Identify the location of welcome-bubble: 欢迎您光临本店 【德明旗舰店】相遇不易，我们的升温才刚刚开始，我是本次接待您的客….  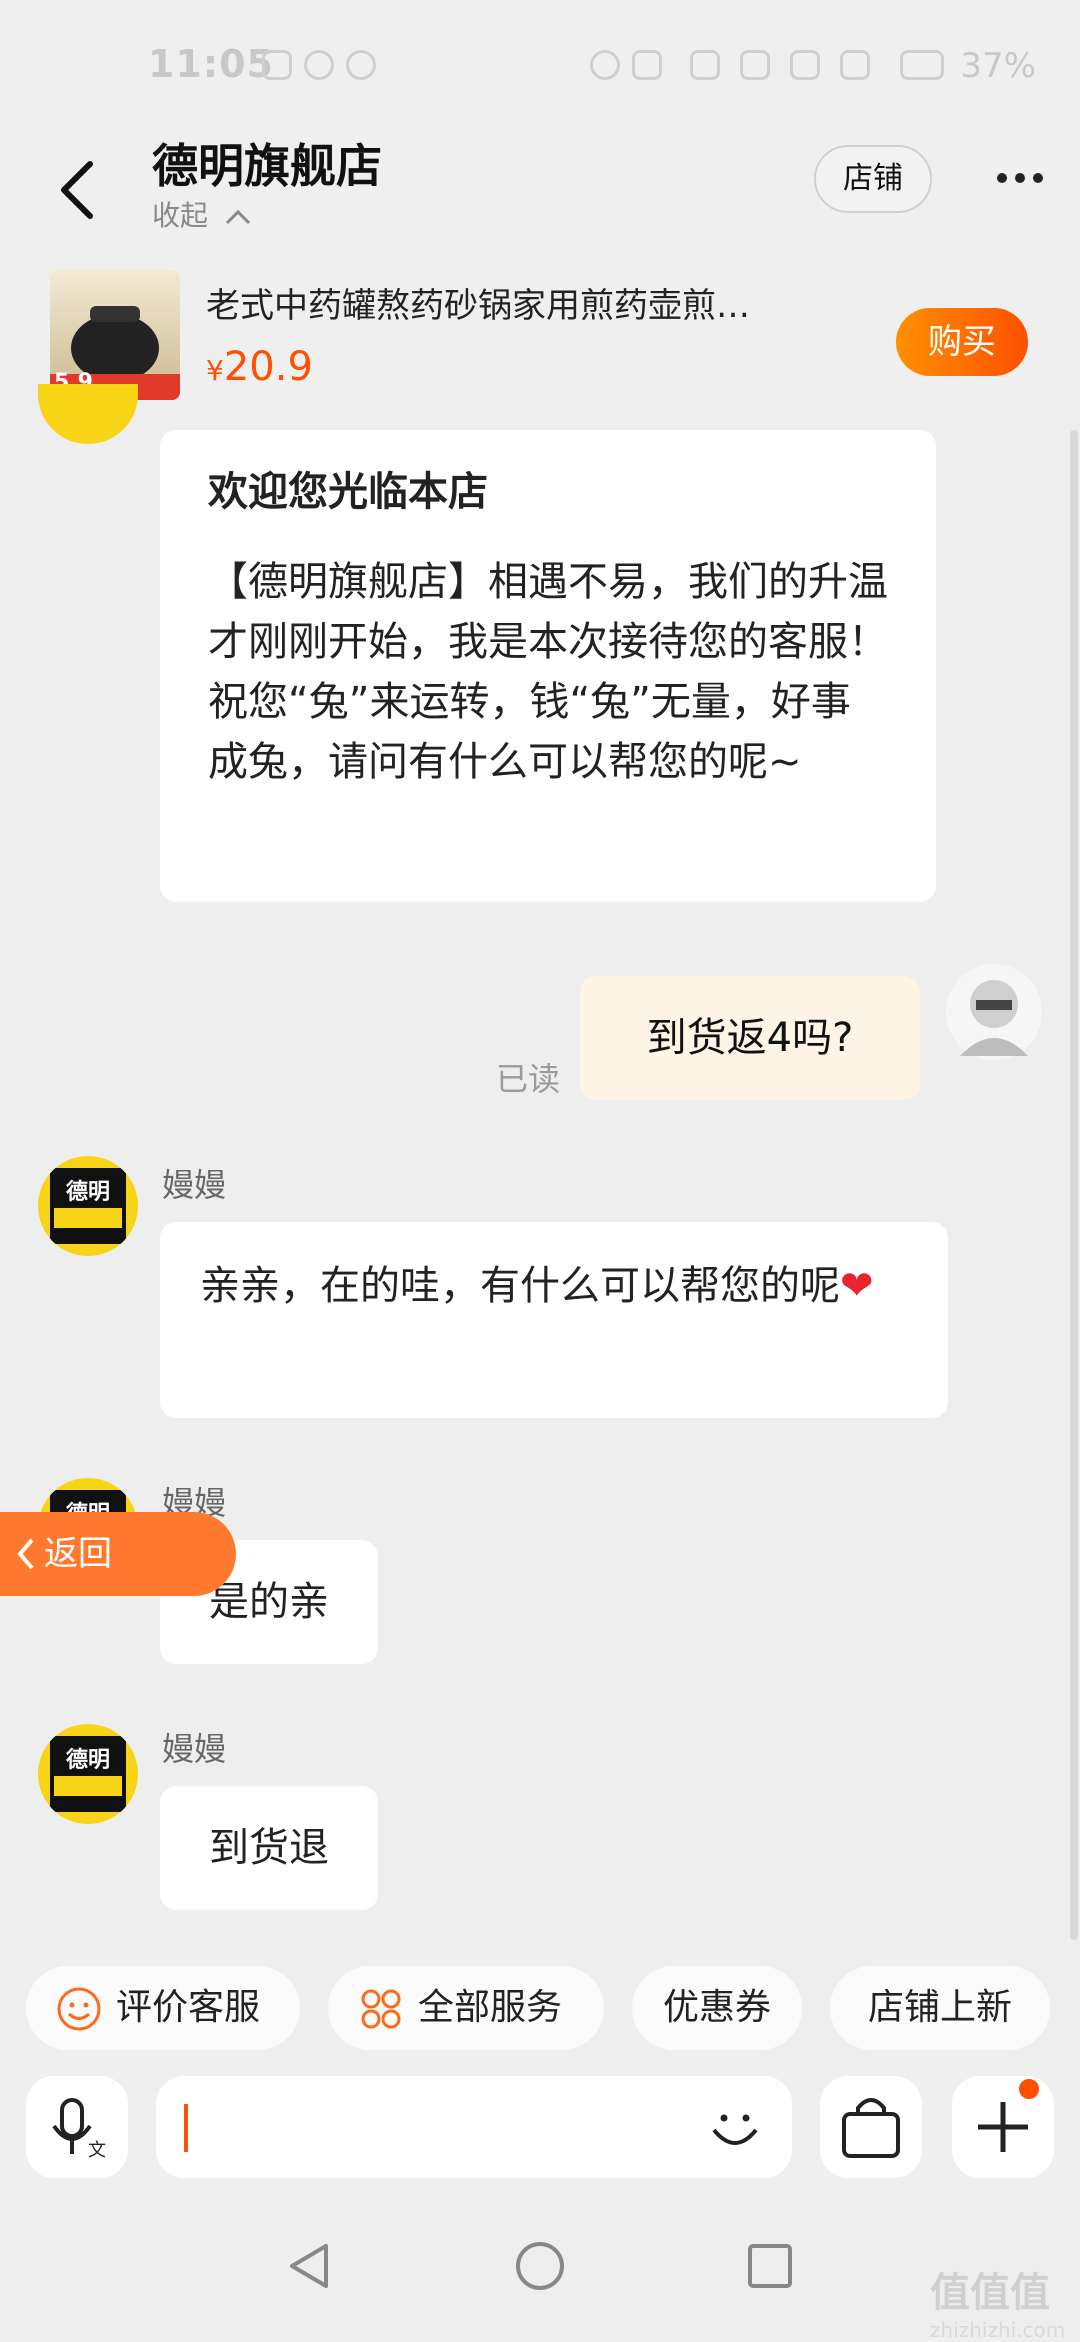
(548, 666).